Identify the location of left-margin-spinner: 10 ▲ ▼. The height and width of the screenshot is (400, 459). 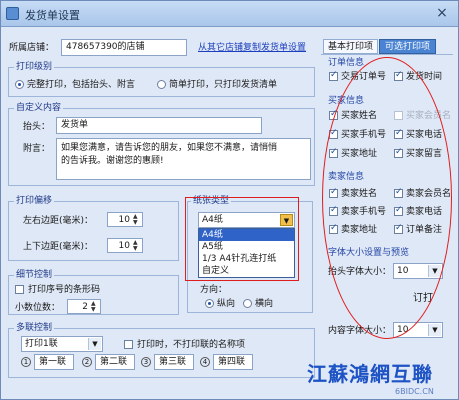
(125, 219).